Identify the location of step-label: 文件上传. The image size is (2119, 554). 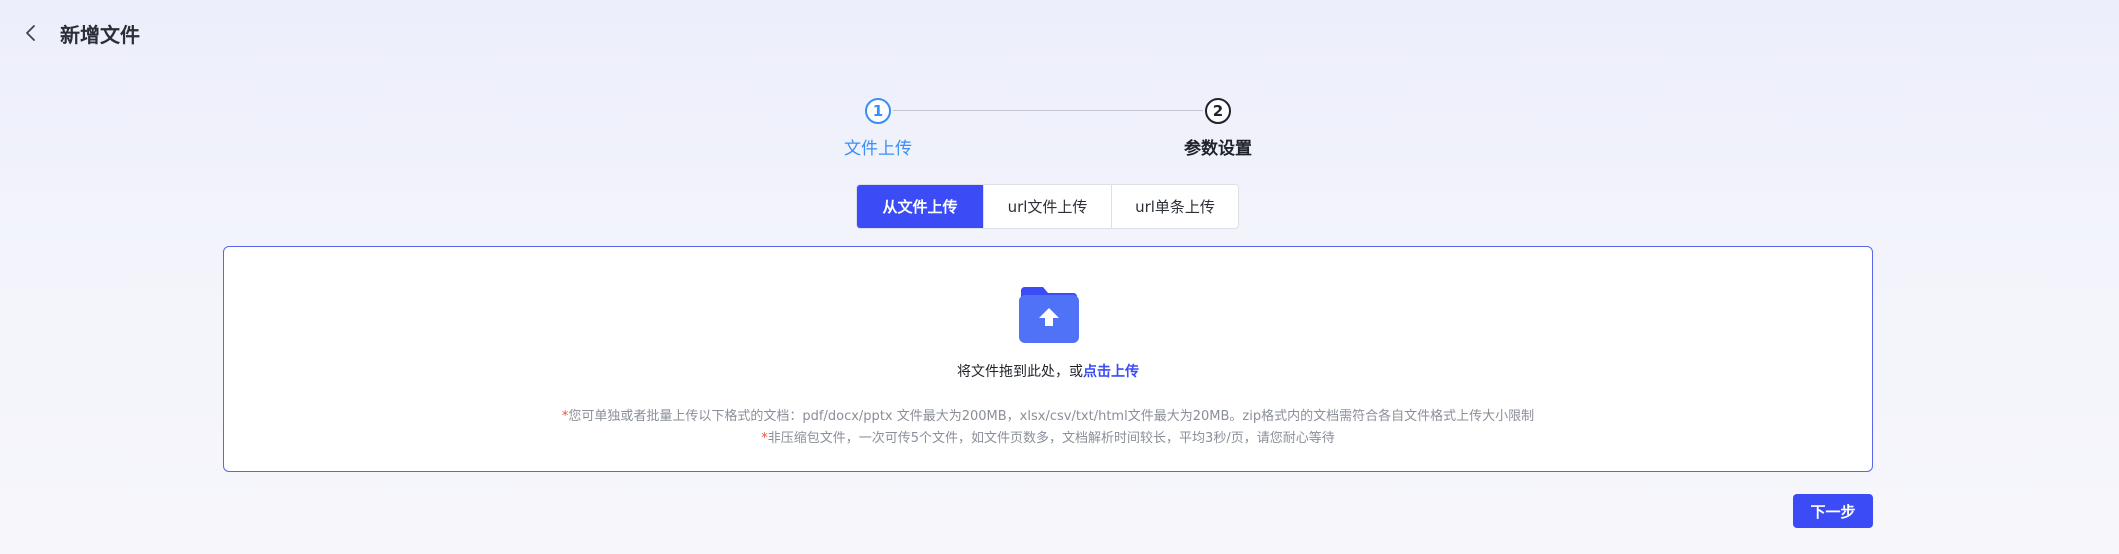
(878, 149).